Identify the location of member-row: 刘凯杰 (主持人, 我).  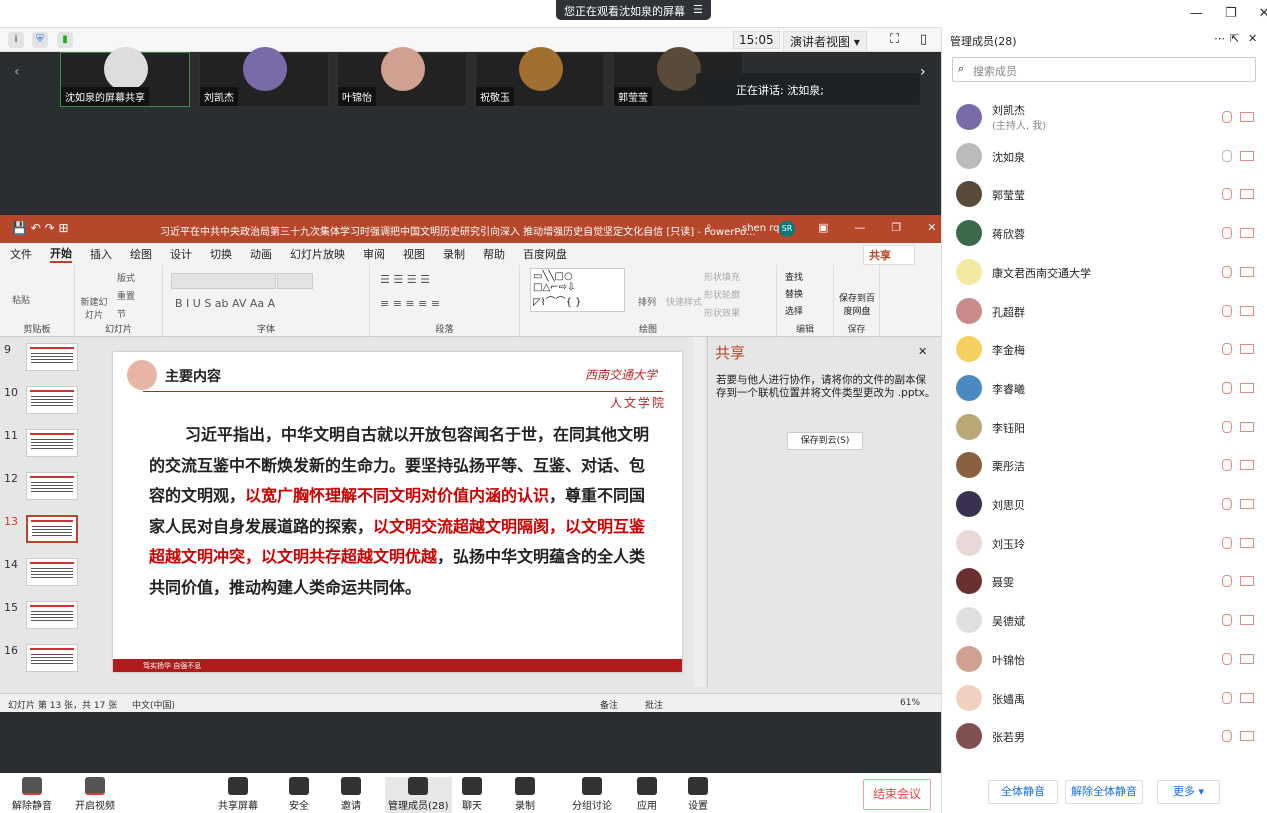
(1106, 117).